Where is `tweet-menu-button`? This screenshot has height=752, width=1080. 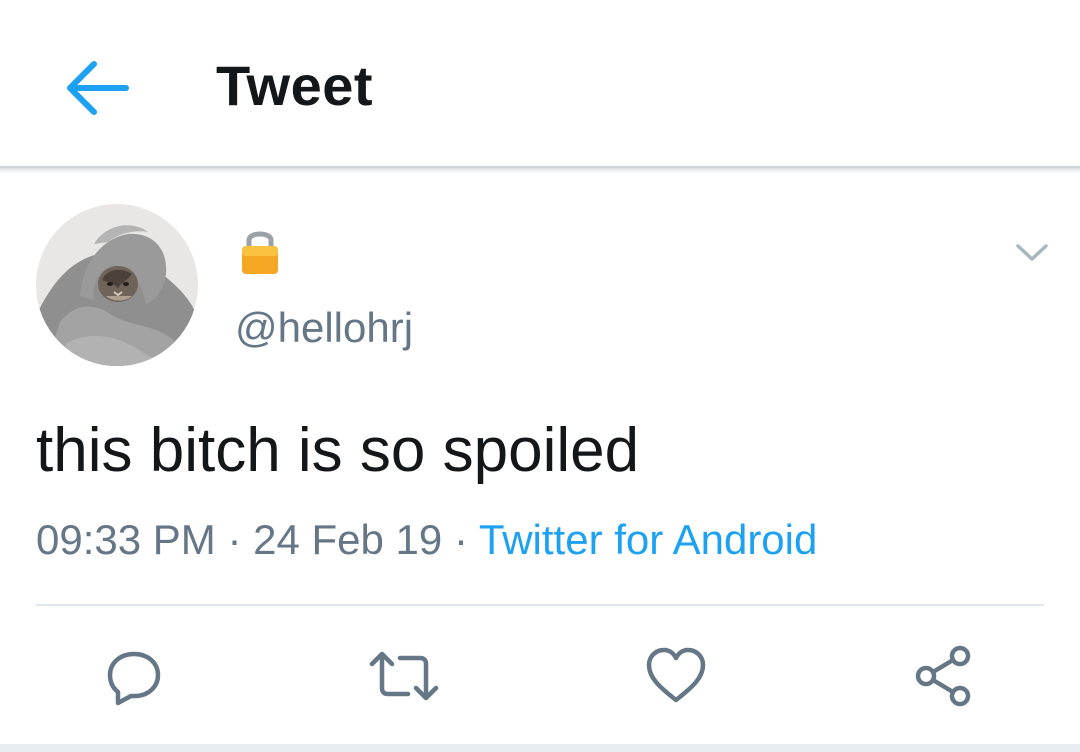
tweet-menu-button is located at coordinates (1032, 252).